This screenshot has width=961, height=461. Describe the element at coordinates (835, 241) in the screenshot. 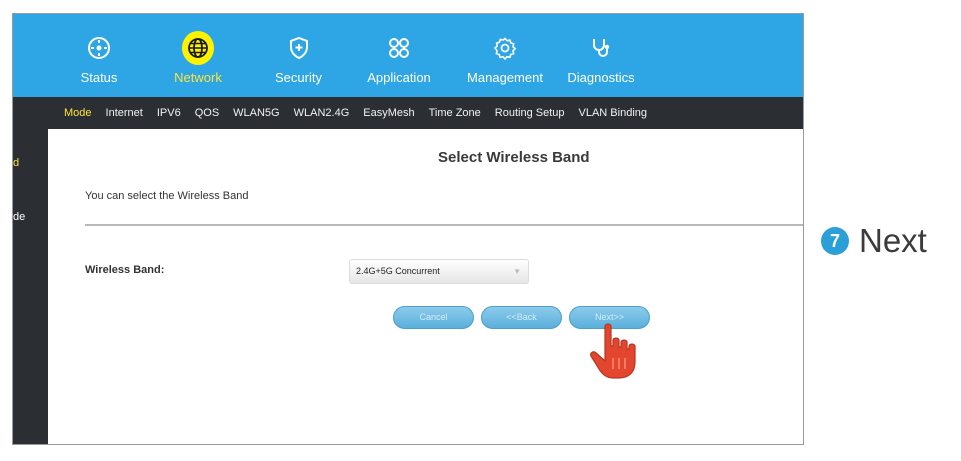

I see `step-number-badge: 7` at that location.